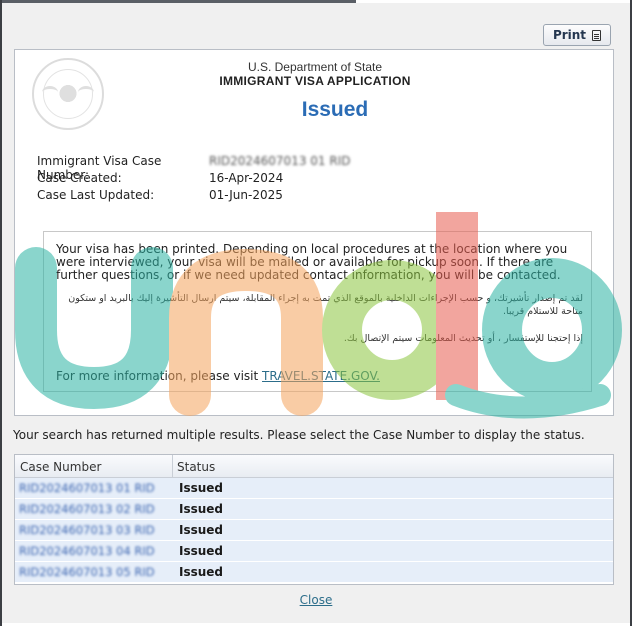 The image size is (632, 626). Describe the element at coordinates (87, 509) in the screenshot. I see `case-number-link: RID2024607013 02 RID` at that location.